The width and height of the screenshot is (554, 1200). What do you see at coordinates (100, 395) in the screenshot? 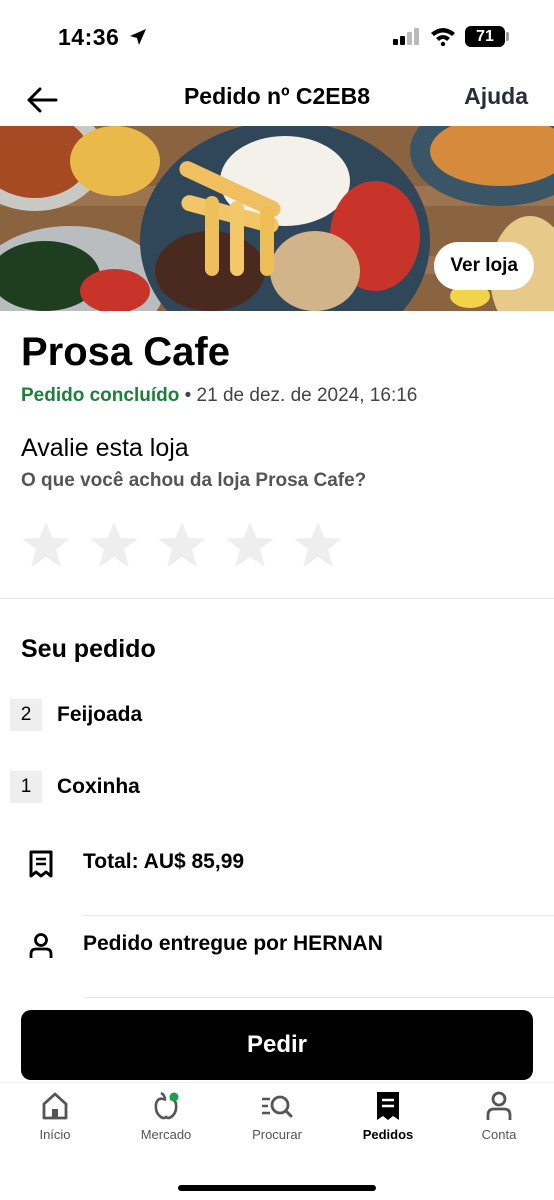
I see `order-status: Pedido concluído` at bounding box center [100, 395].